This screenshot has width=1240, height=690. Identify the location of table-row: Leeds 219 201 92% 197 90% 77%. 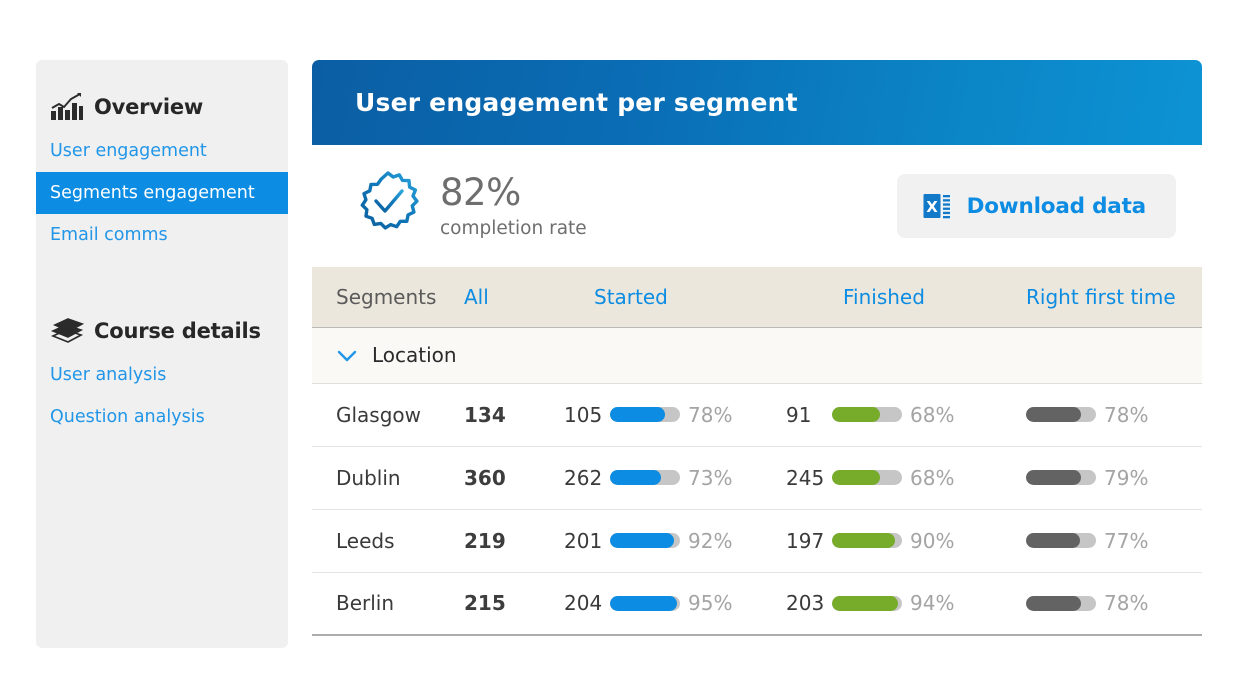
(757, 541).